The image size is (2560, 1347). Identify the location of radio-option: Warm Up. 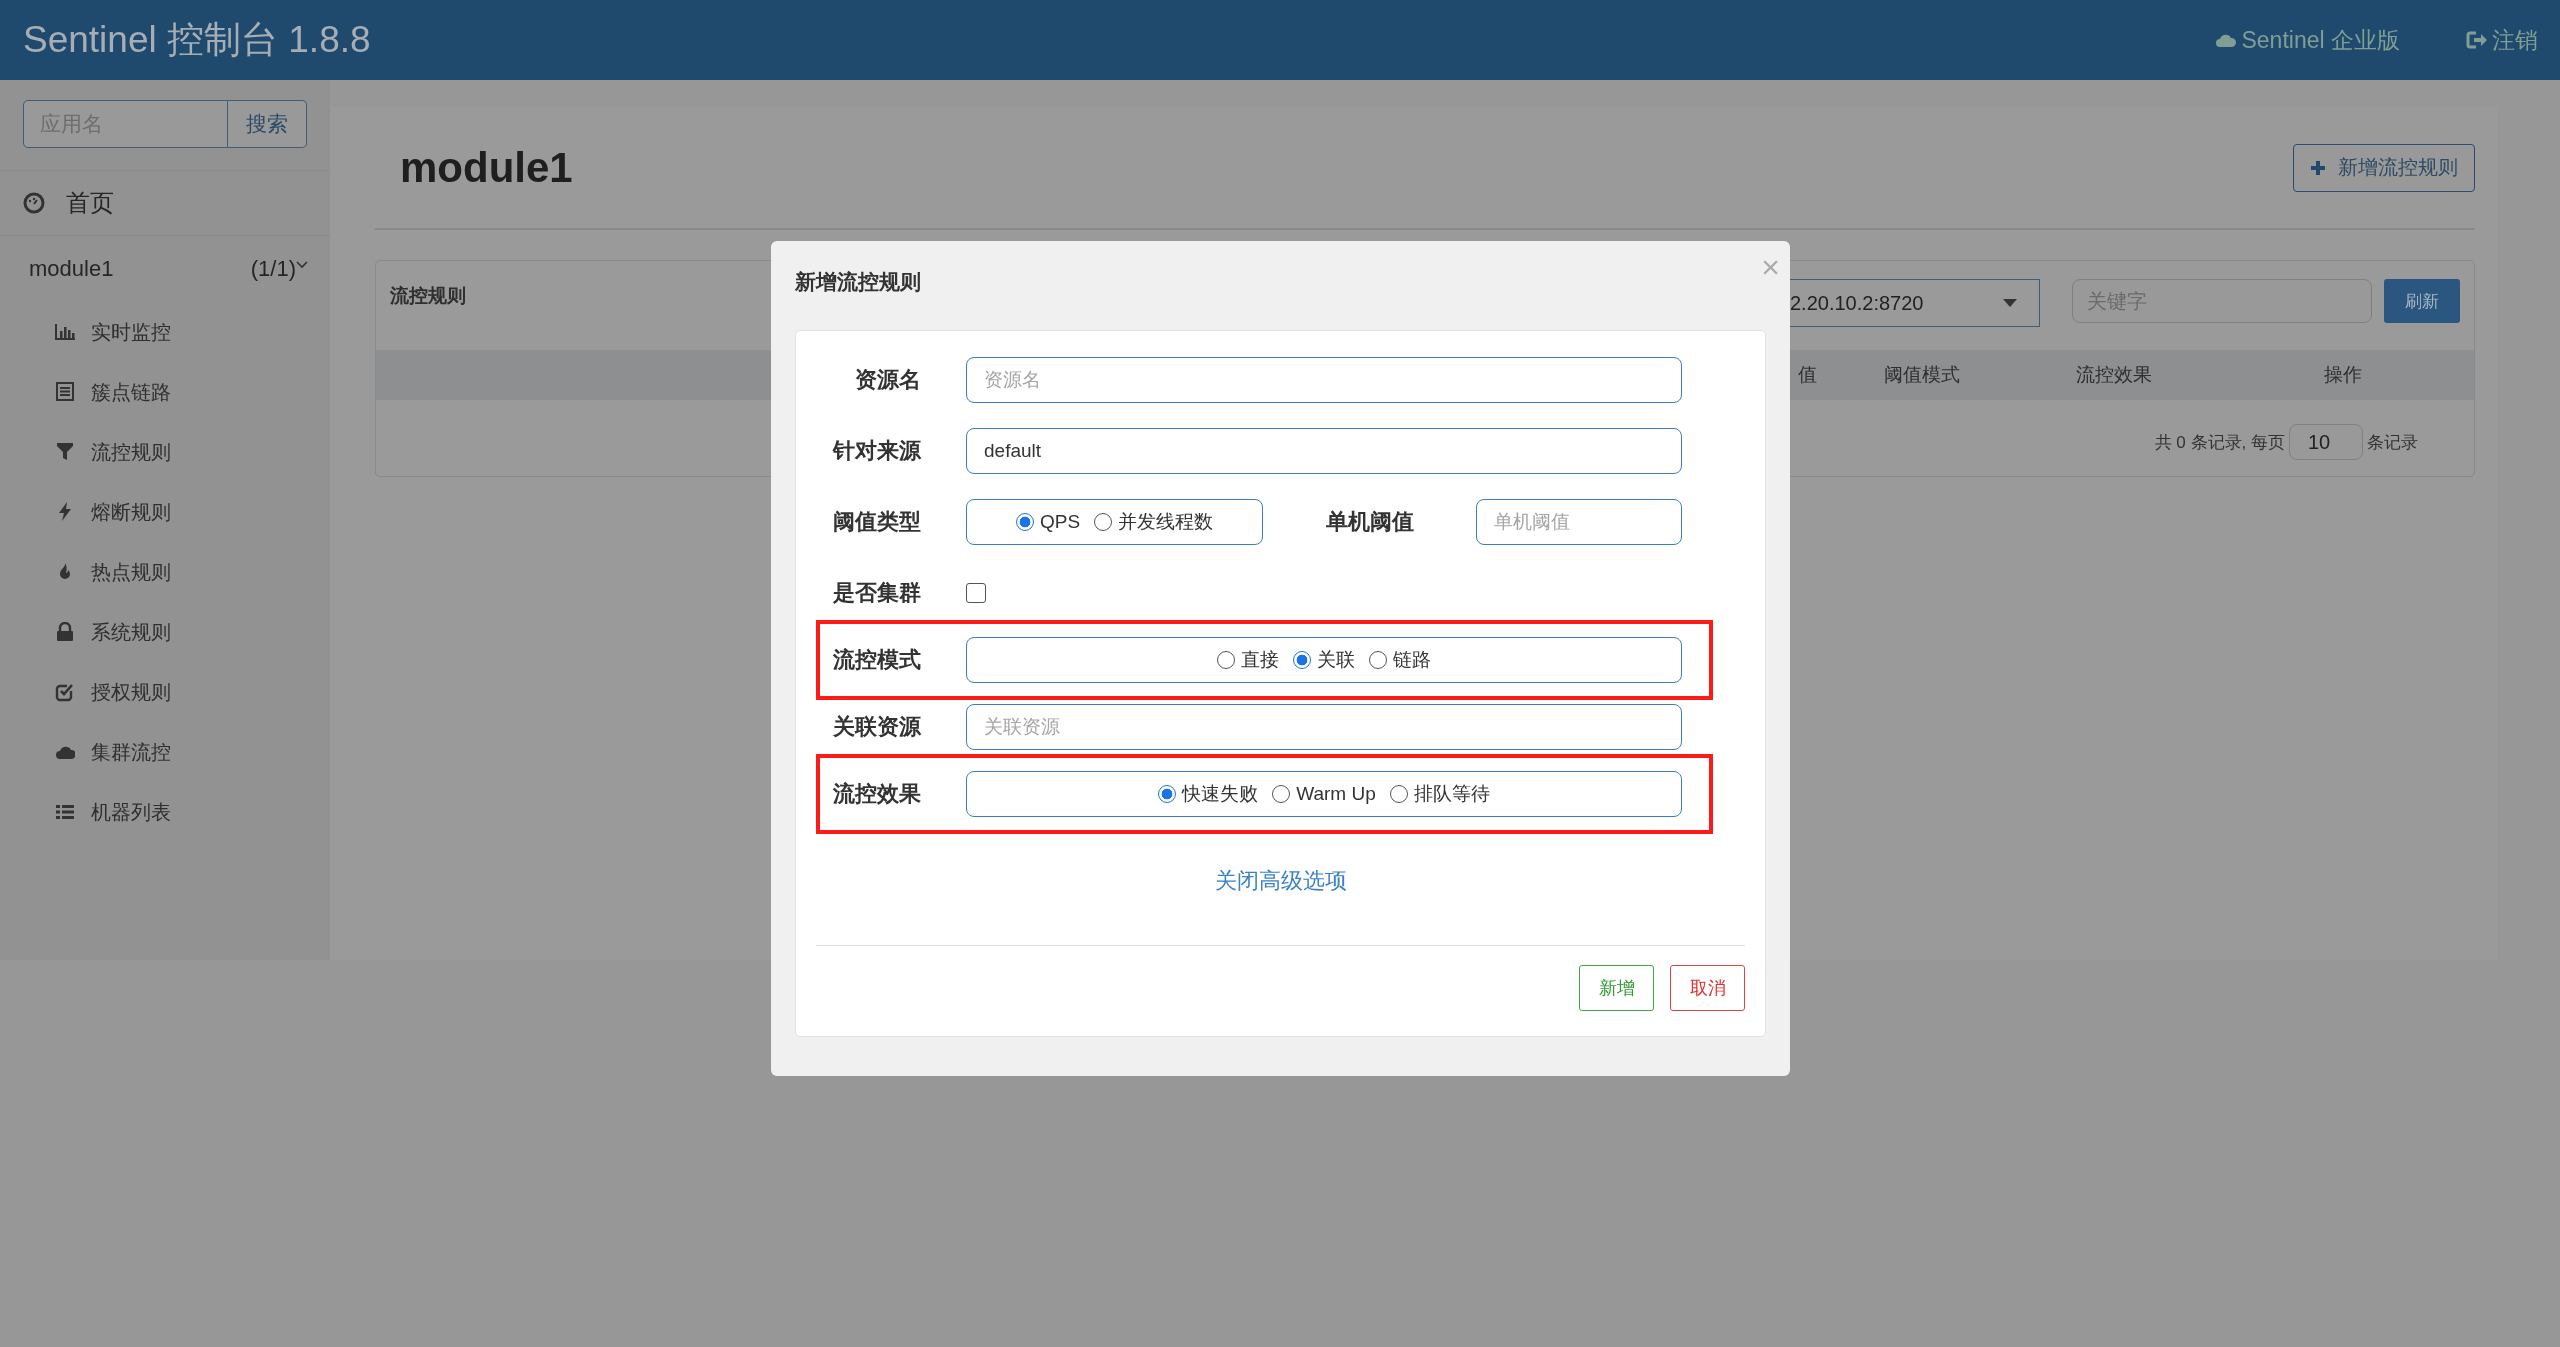
(1324, 794).